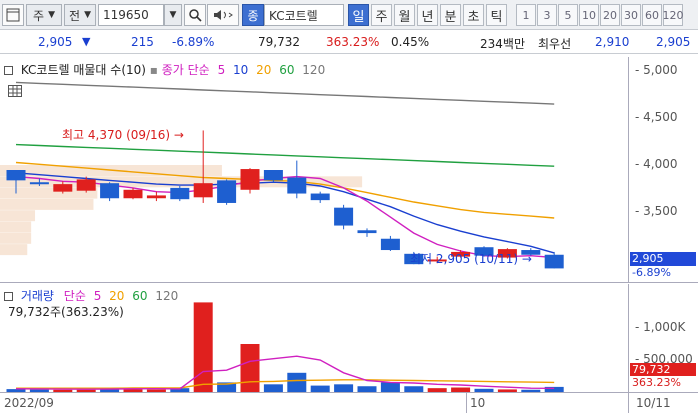 The width and height of the screenshot is (698, 413). I want to click on window-icon, so click(13, 15).